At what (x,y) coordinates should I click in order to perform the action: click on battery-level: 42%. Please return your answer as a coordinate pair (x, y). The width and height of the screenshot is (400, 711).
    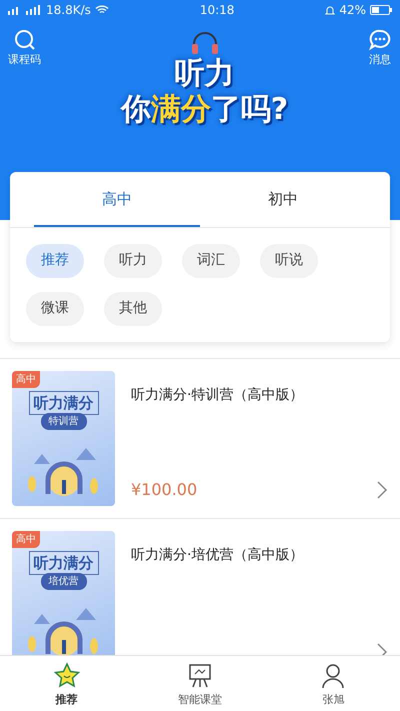
    Looking at the image, I should click on (352, 10).